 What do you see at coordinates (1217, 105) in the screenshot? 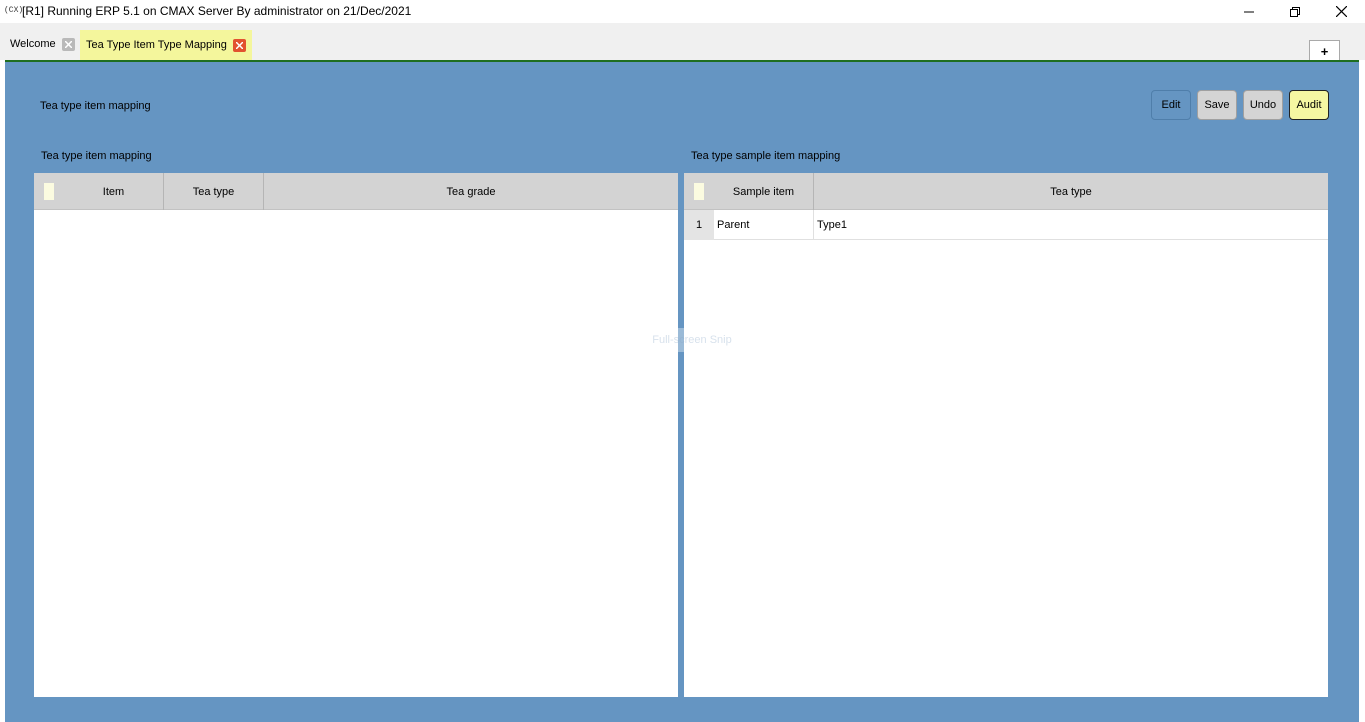
I see `save-button: Save` at bounding box center [1217, 105].